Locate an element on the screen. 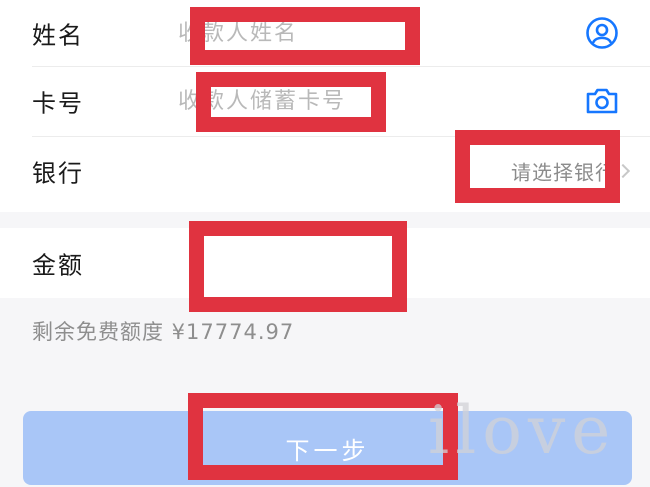 The image size is (650, 487). contact-icon is located at coordinates (602, 33).